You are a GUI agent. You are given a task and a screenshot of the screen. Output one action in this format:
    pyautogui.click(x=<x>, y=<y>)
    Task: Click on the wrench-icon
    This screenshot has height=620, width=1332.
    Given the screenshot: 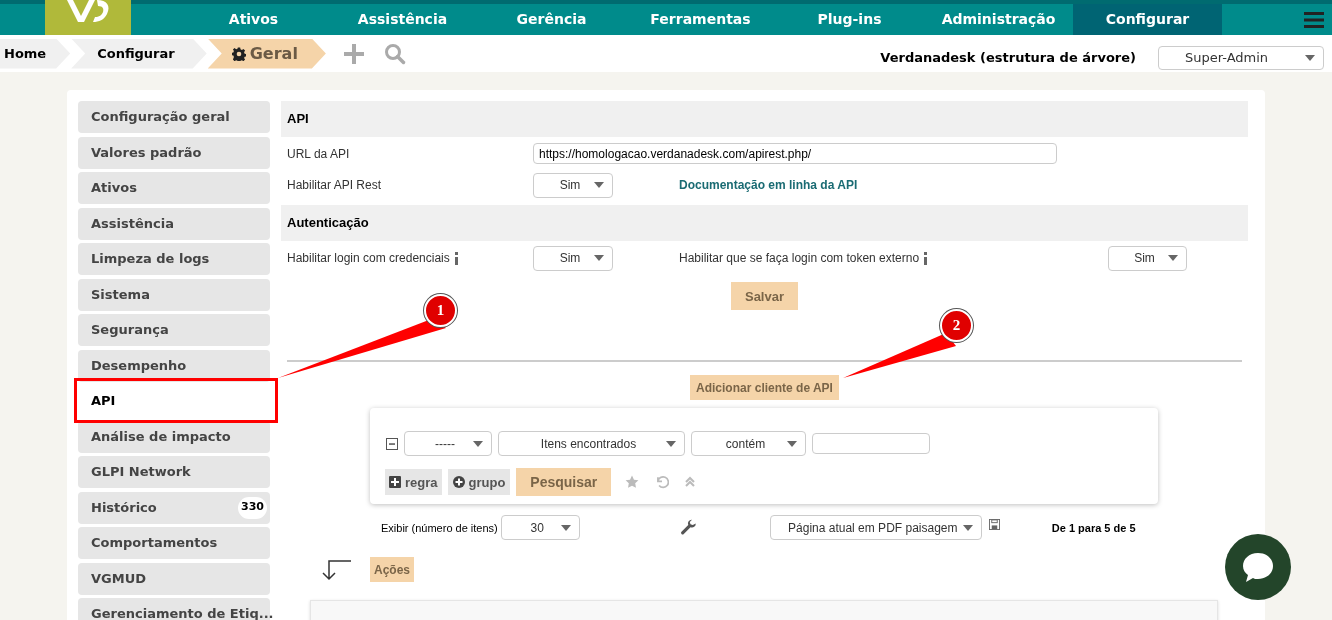 What is the action you would take?
    pyautogui.click(x=688, y=527)
    